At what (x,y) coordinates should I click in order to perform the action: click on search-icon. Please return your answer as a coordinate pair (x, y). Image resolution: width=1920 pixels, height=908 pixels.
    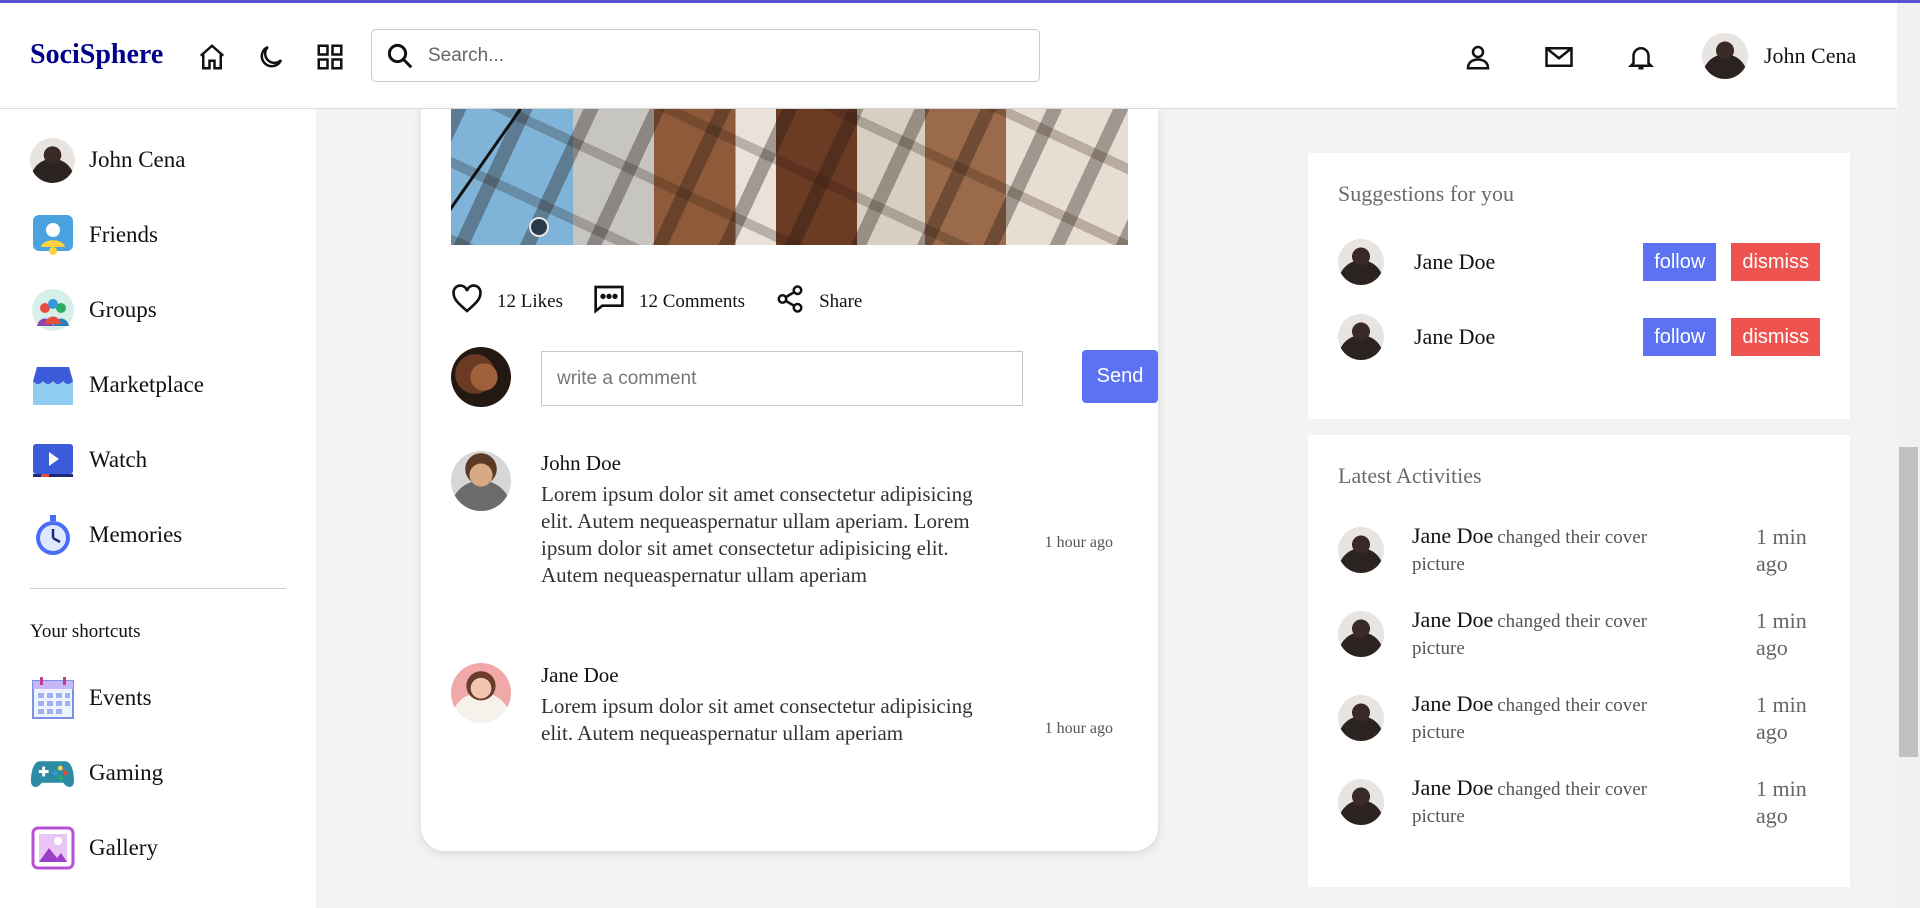
    Looking at the image, I should click on (400, 55).